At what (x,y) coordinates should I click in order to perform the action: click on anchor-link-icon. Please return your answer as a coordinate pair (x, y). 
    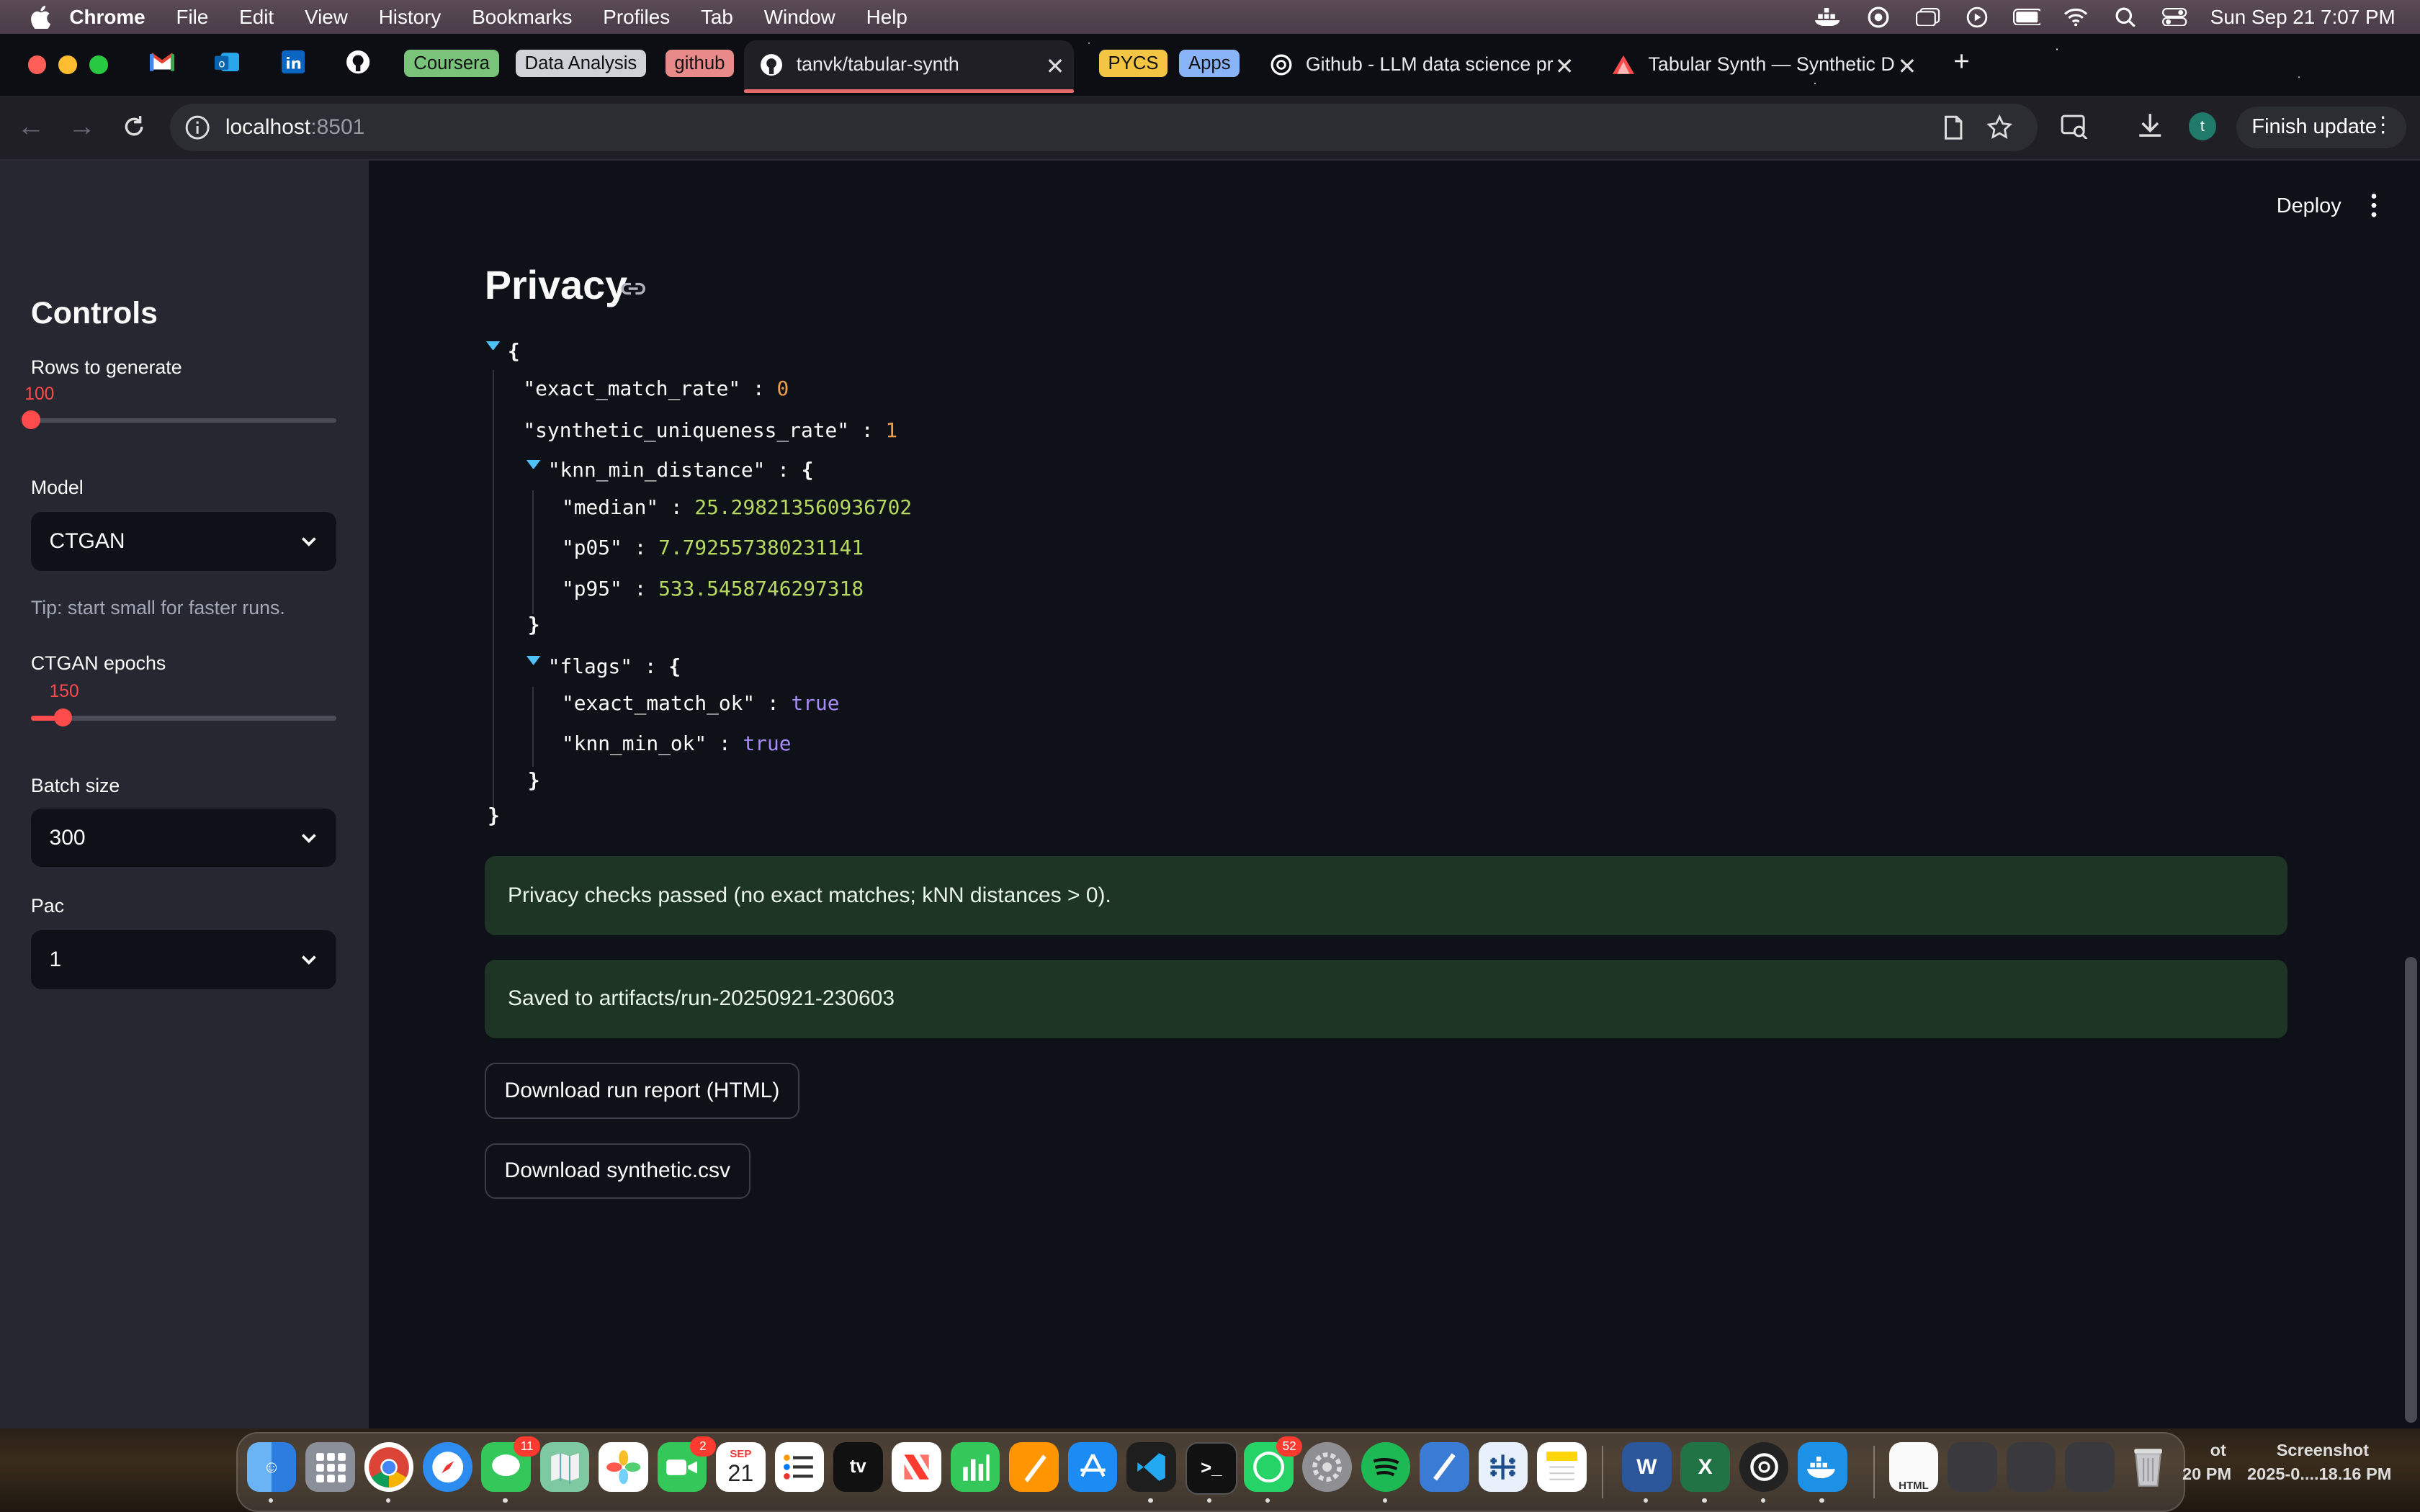
    Looking at the image, I should click on (633, 289).